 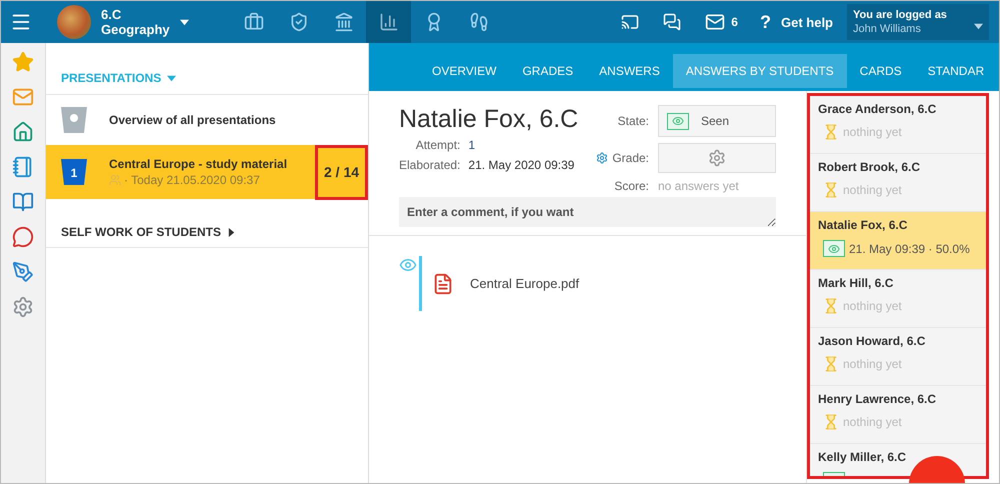 I want to click on score-value: no answers yet, so click(x=699, y=186).